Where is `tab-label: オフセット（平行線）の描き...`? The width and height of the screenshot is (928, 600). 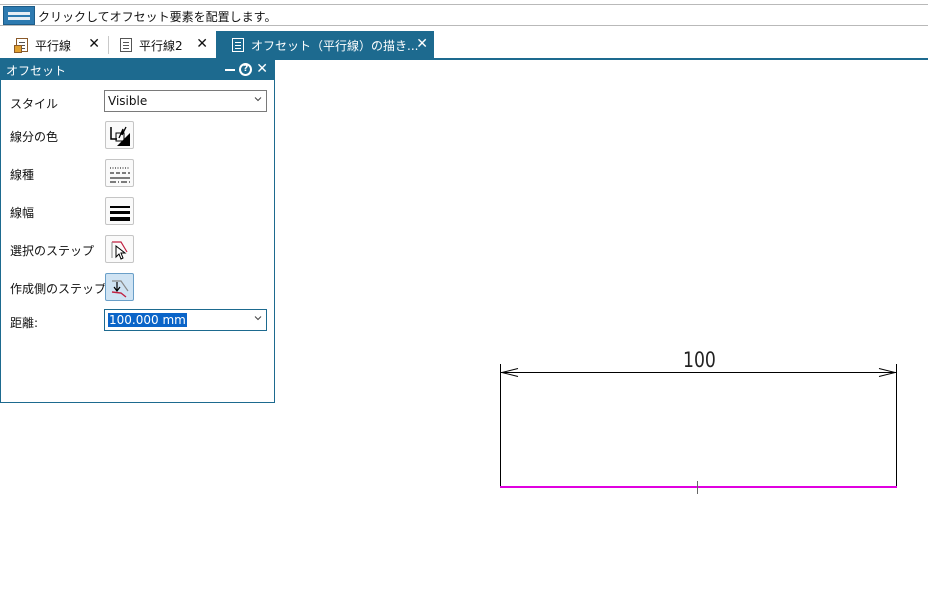 tab-label: オフセット（平行線）の描き... is located at coordinates (335, 45).